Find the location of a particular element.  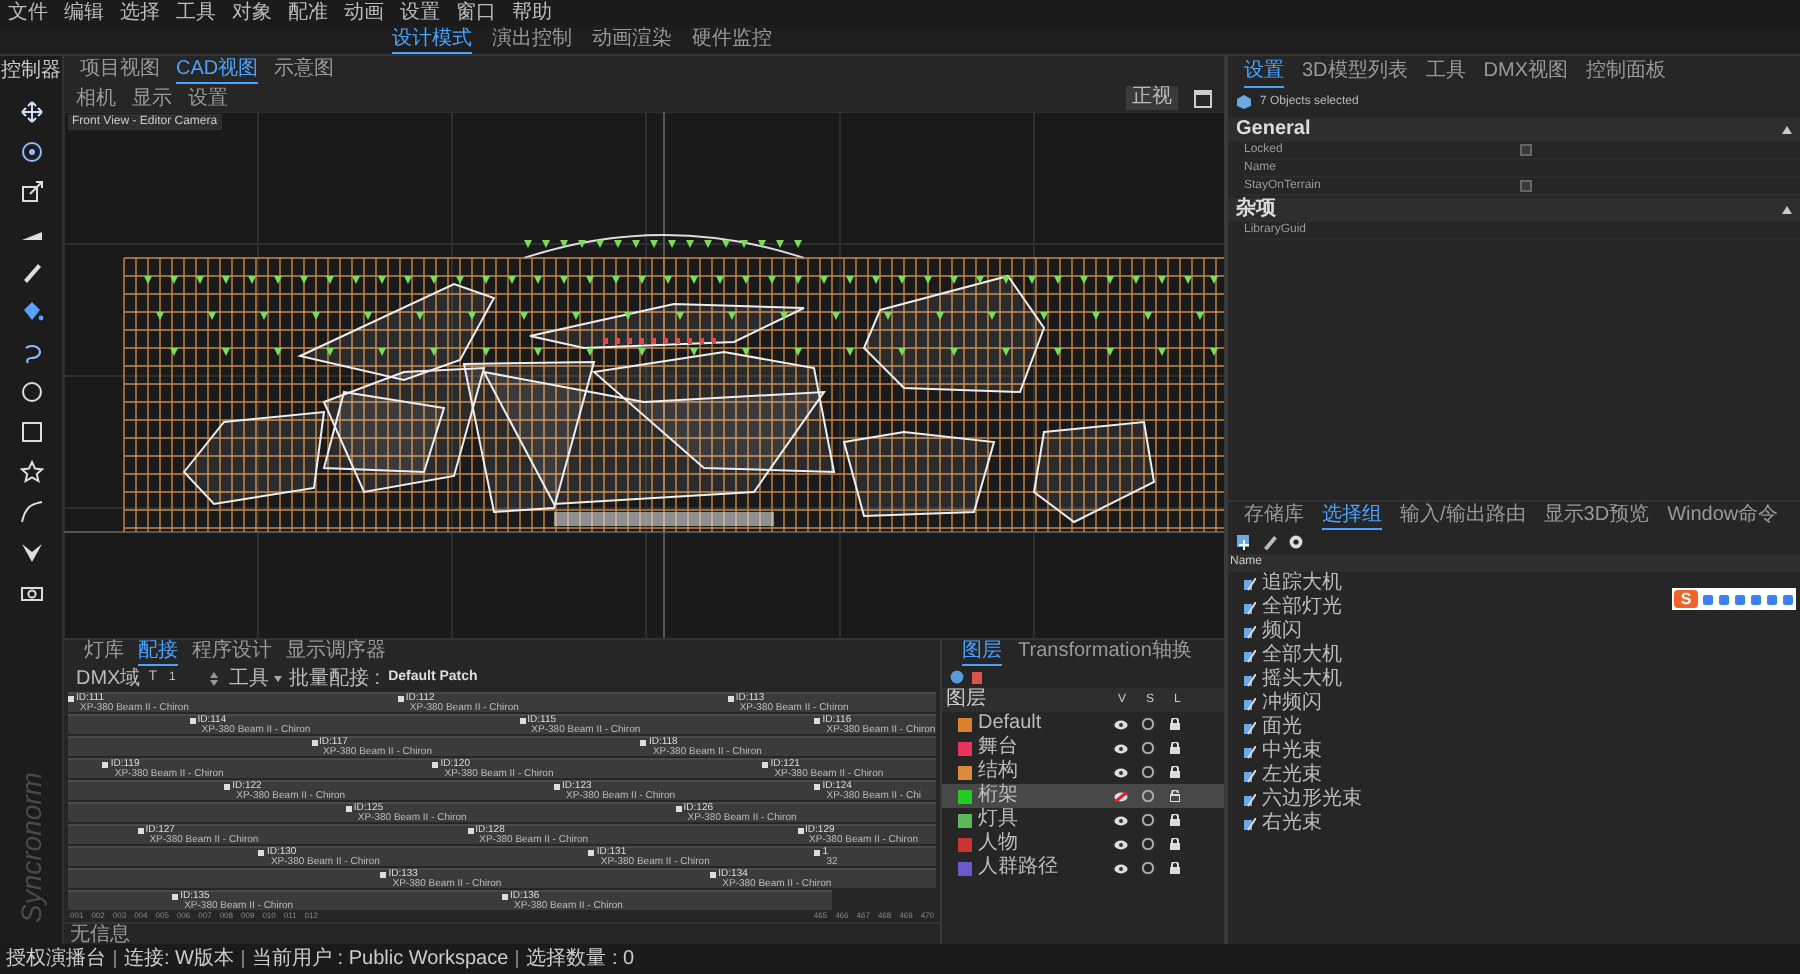

status-text: 选择数量 : 0 is located at coordinates (580, 959).